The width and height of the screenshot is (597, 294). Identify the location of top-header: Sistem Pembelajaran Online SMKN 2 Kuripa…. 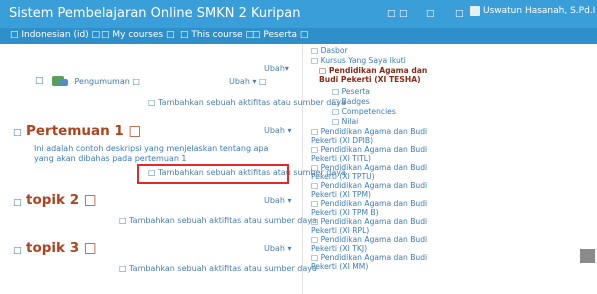
(298, 14).